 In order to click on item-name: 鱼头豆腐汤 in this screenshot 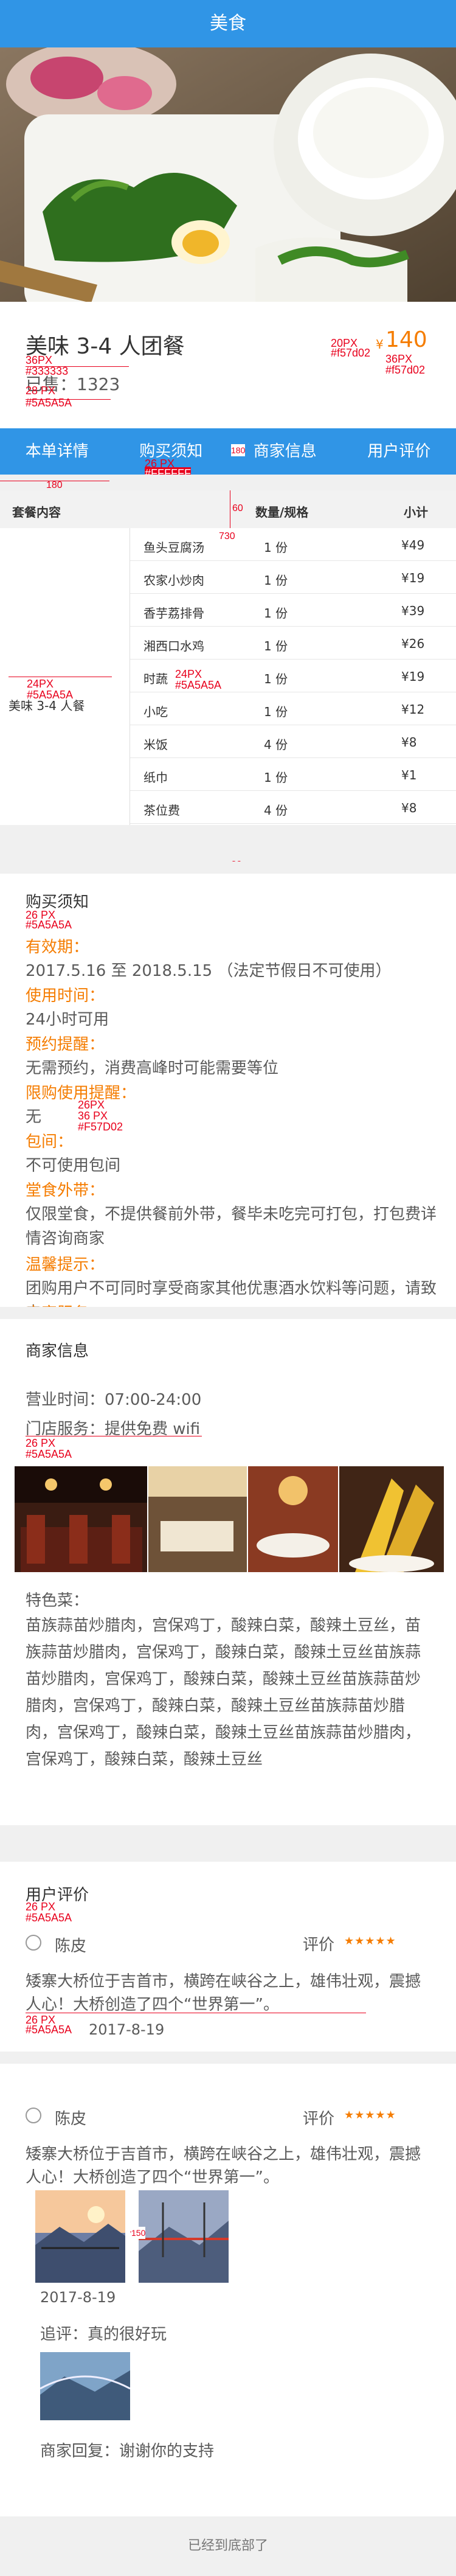, I will do `click(173, 547)`.